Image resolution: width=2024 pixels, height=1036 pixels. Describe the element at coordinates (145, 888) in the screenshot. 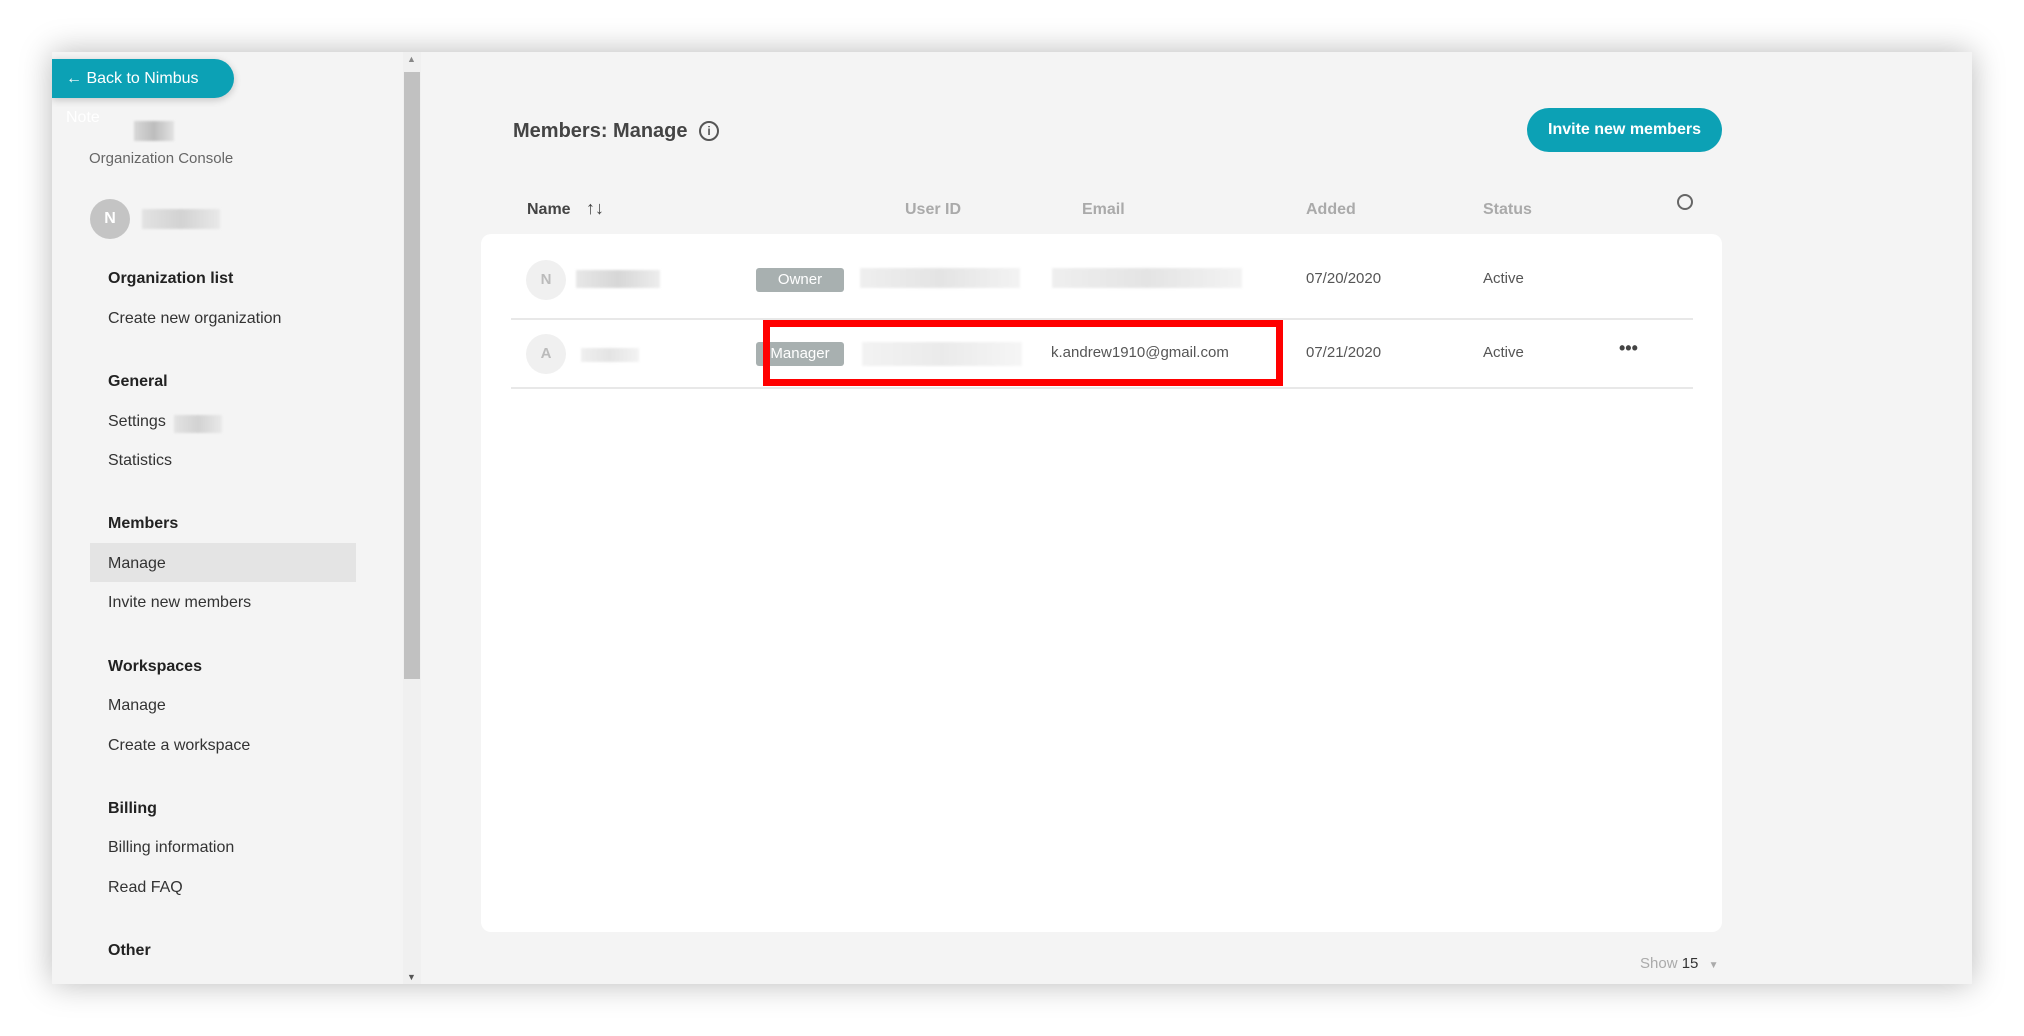

I see `sidebar-item-read-faq: Read FAQ` at that location.